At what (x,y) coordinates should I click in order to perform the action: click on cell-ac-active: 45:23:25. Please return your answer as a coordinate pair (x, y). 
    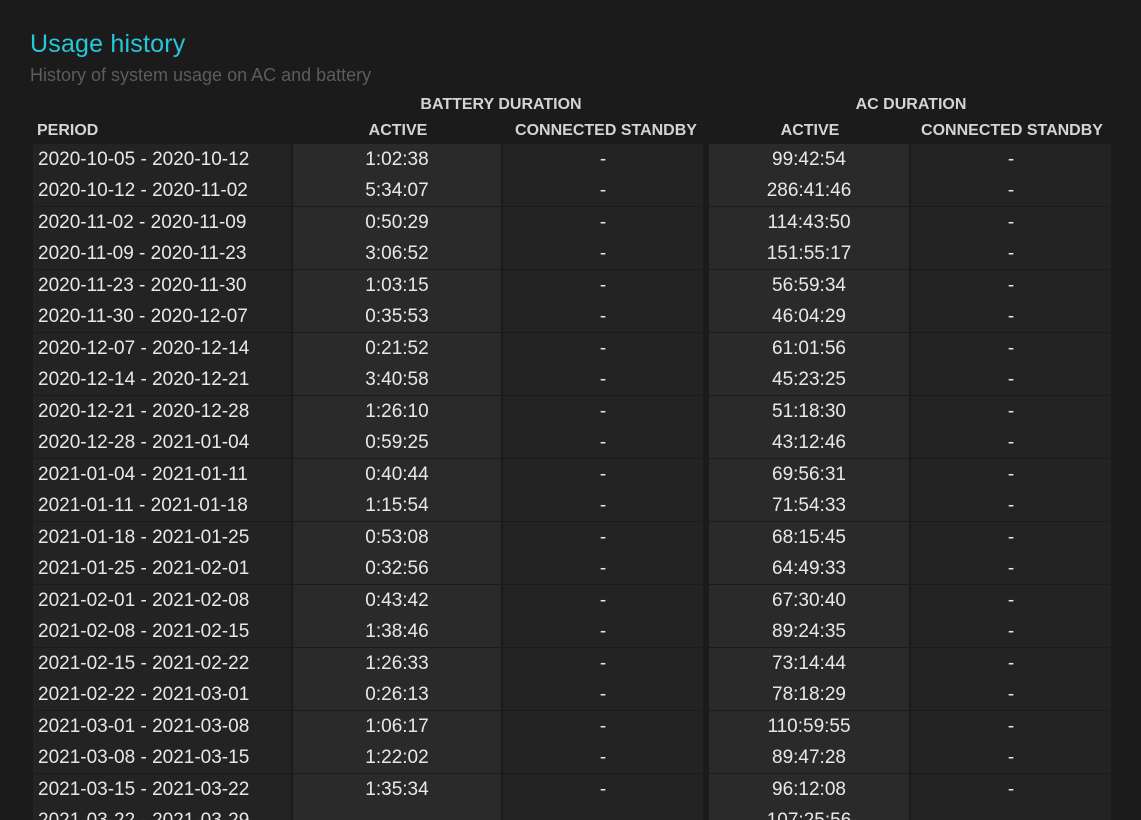
    Looking at the image, I should click on (810, 380).